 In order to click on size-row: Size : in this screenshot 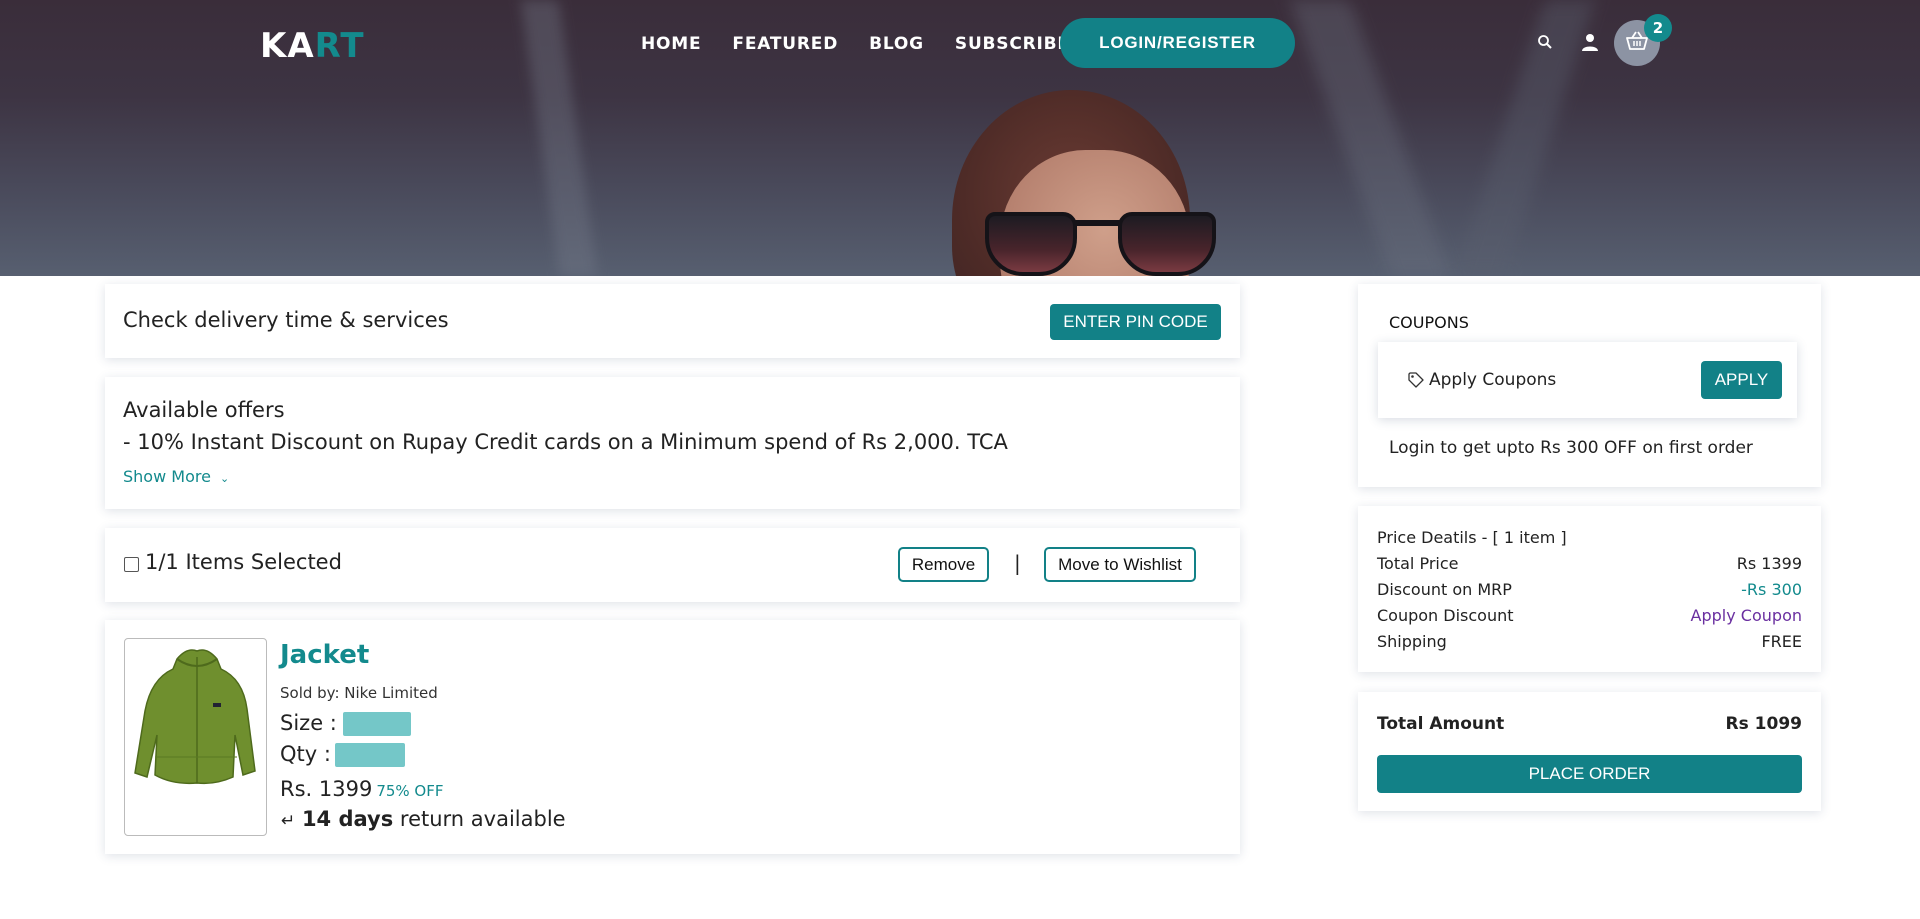, I will do `click(345, 723)`.